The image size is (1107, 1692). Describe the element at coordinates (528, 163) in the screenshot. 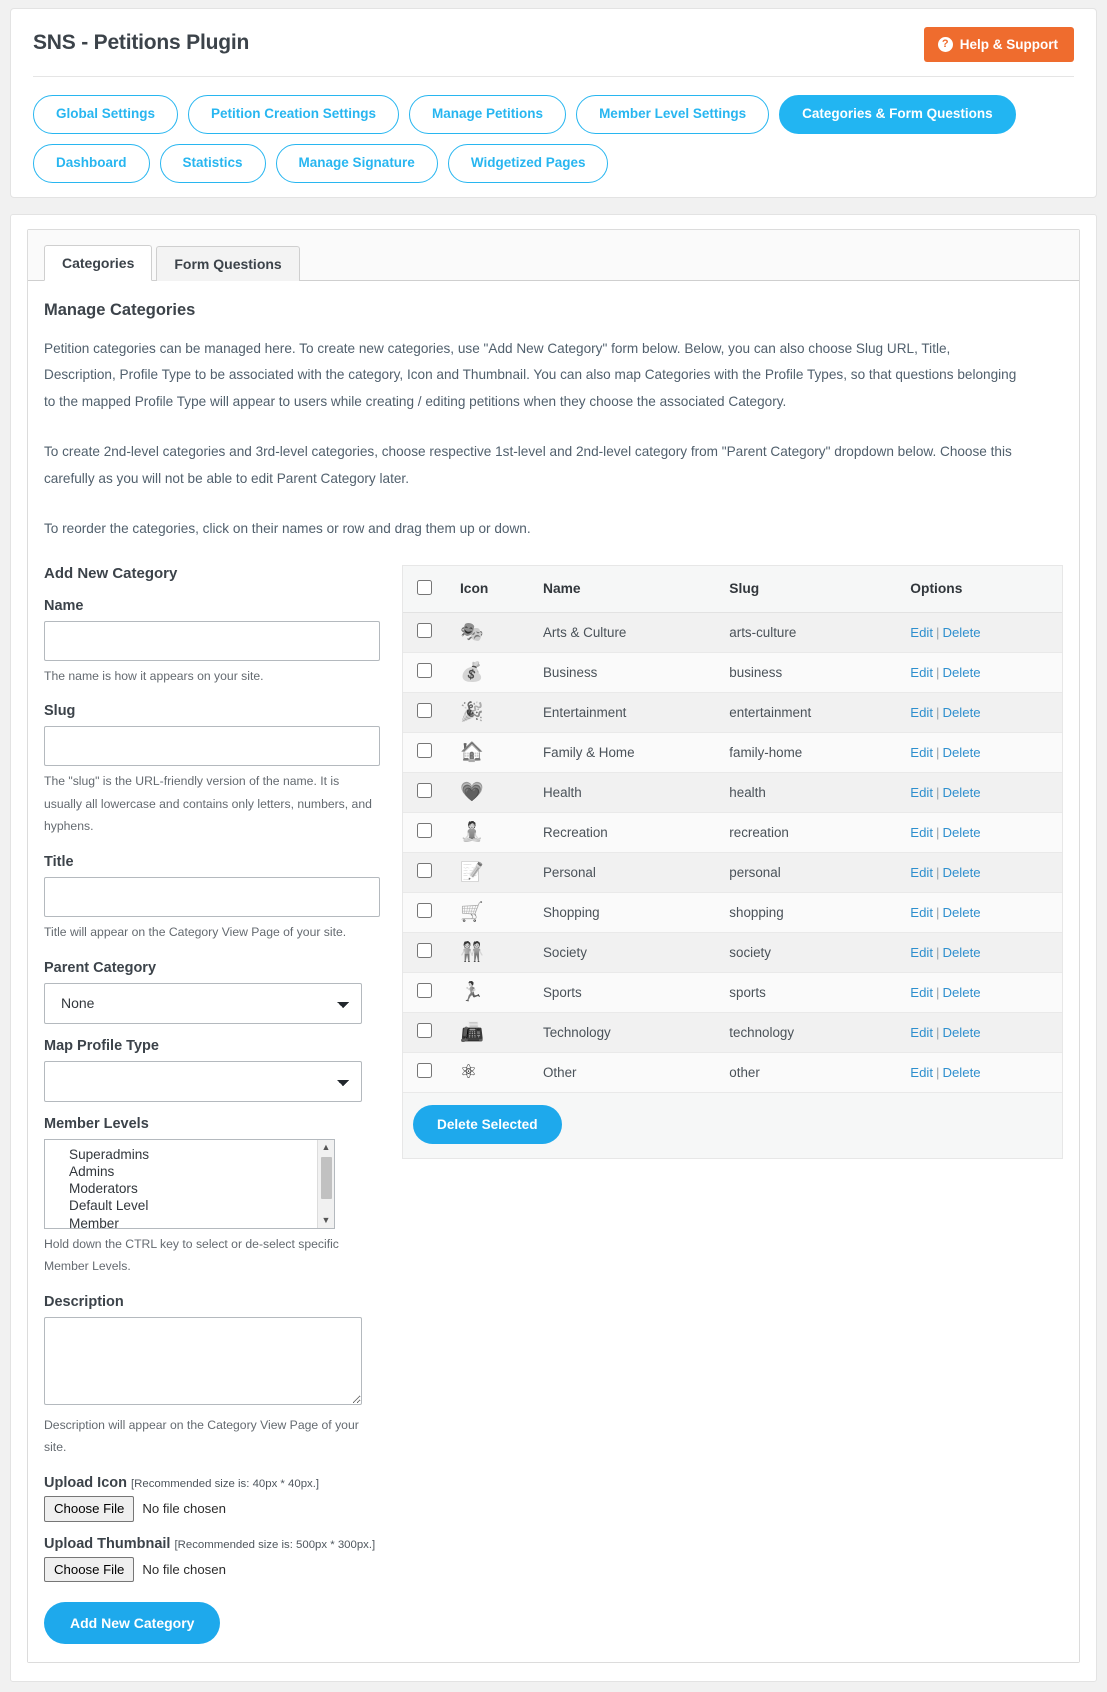

I see `nav-tab-widgetized-pages: Widgetized Pages` at that location.